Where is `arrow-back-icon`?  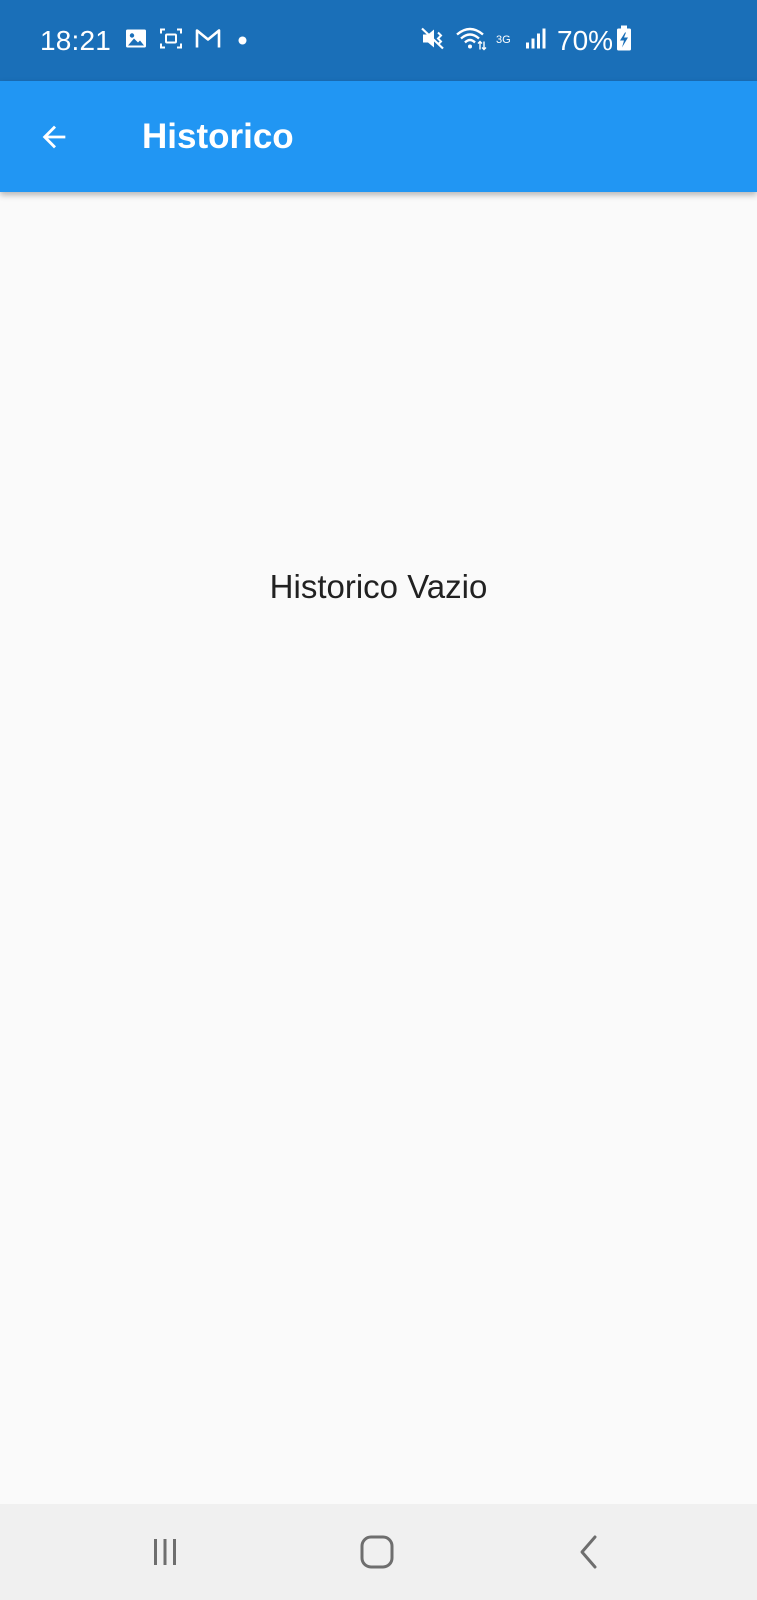
arrow-back-icon is located at coordinates (54, 136).